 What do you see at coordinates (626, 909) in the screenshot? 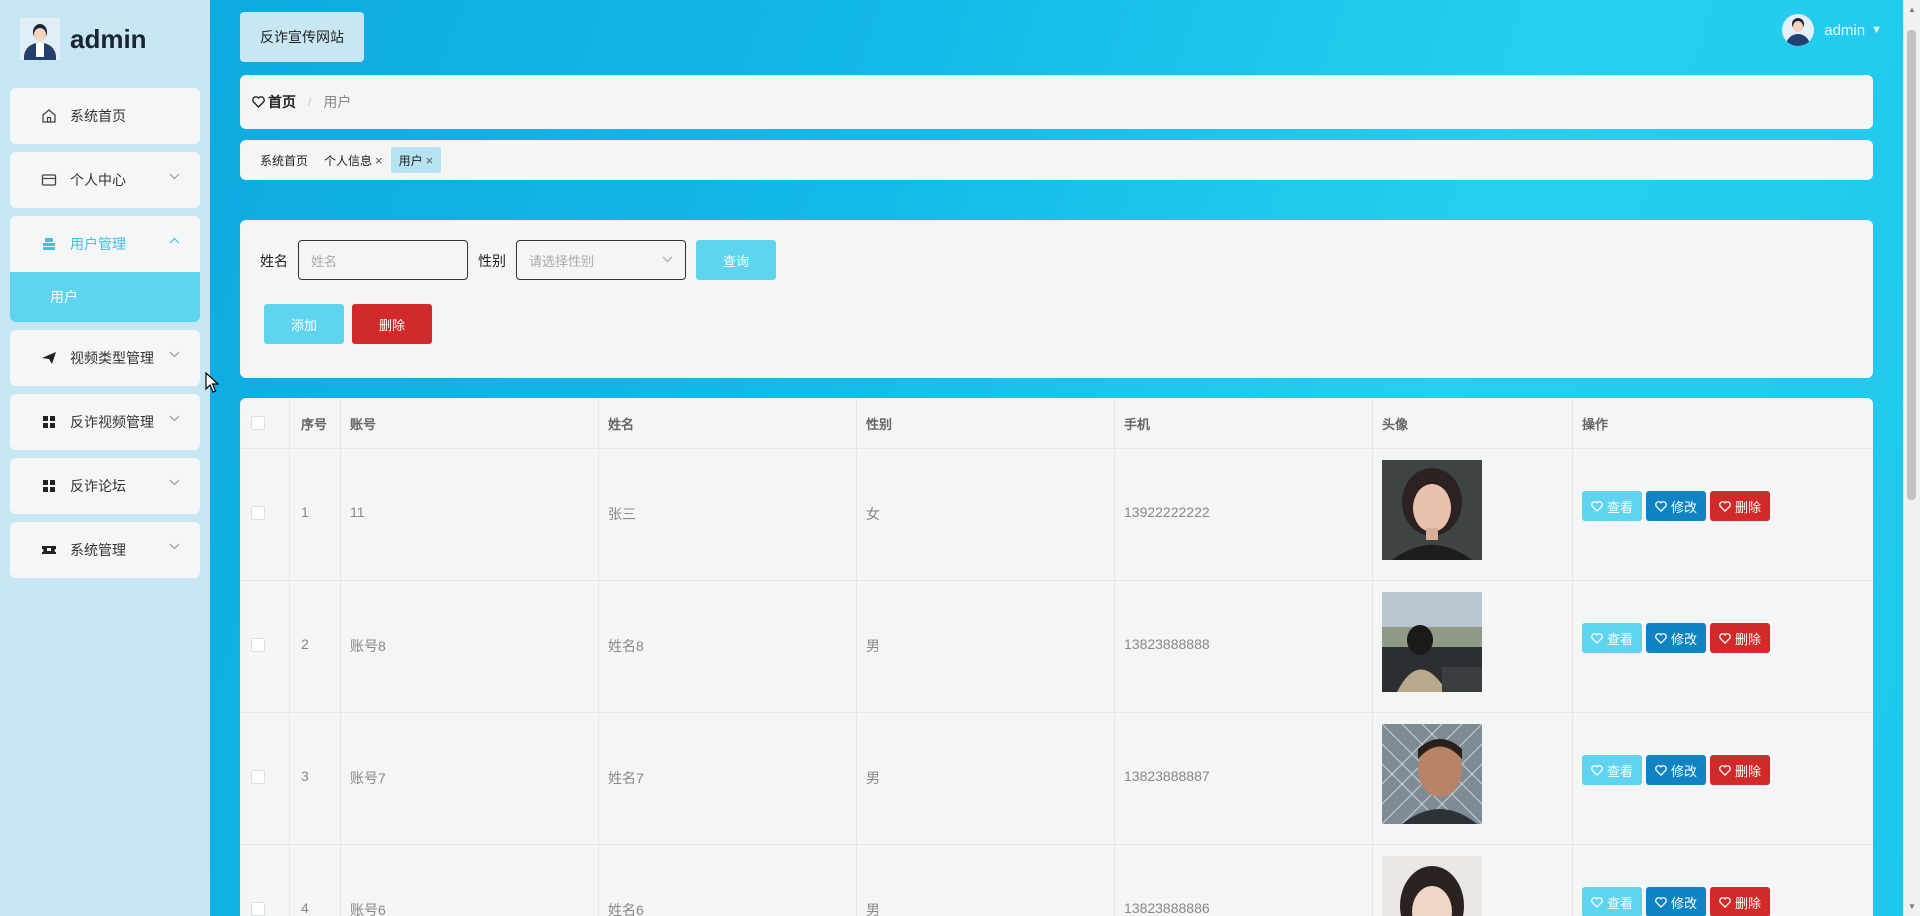
I see `cell-name: 姓名6` at bounding box center [626, 909].